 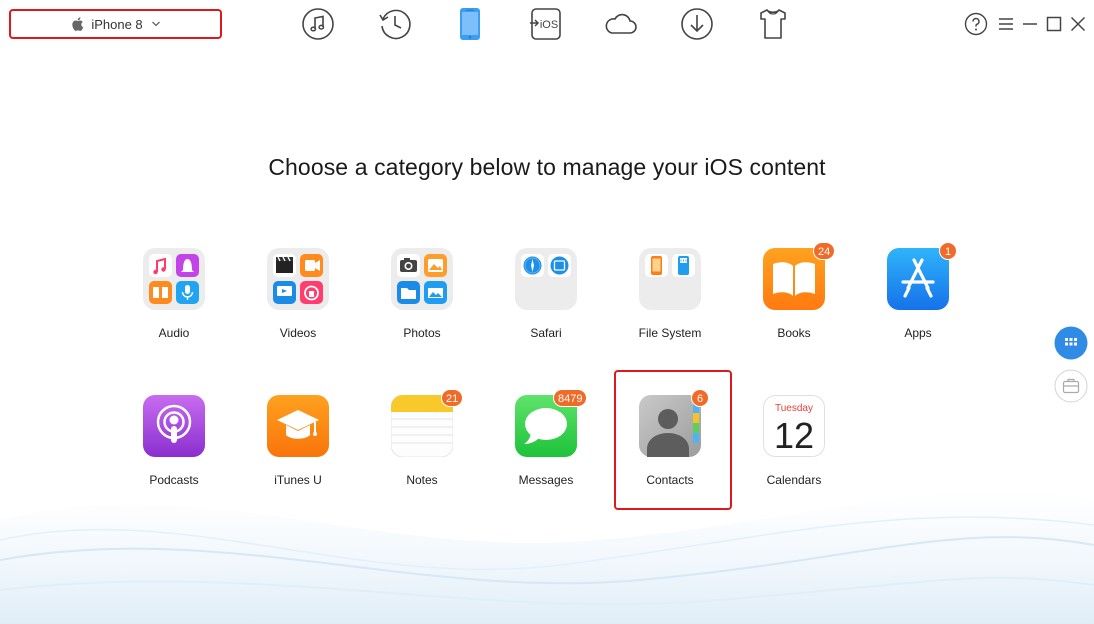 What do you see at coordinates (155, 24) in the screenshot?
I see `chevron-down-icon` at bounding box center [155, 24].